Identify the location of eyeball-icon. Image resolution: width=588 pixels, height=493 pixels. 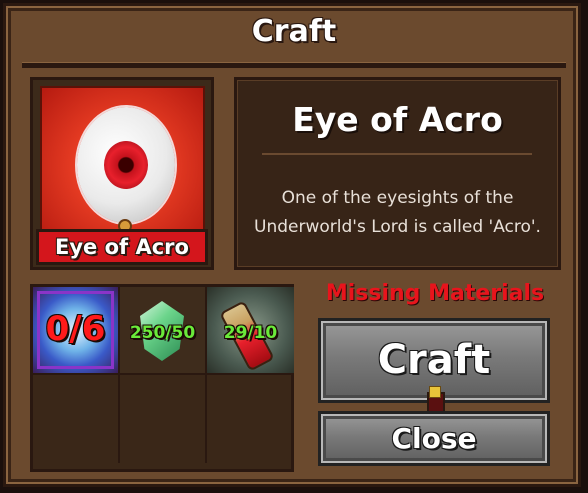
(126, 165).